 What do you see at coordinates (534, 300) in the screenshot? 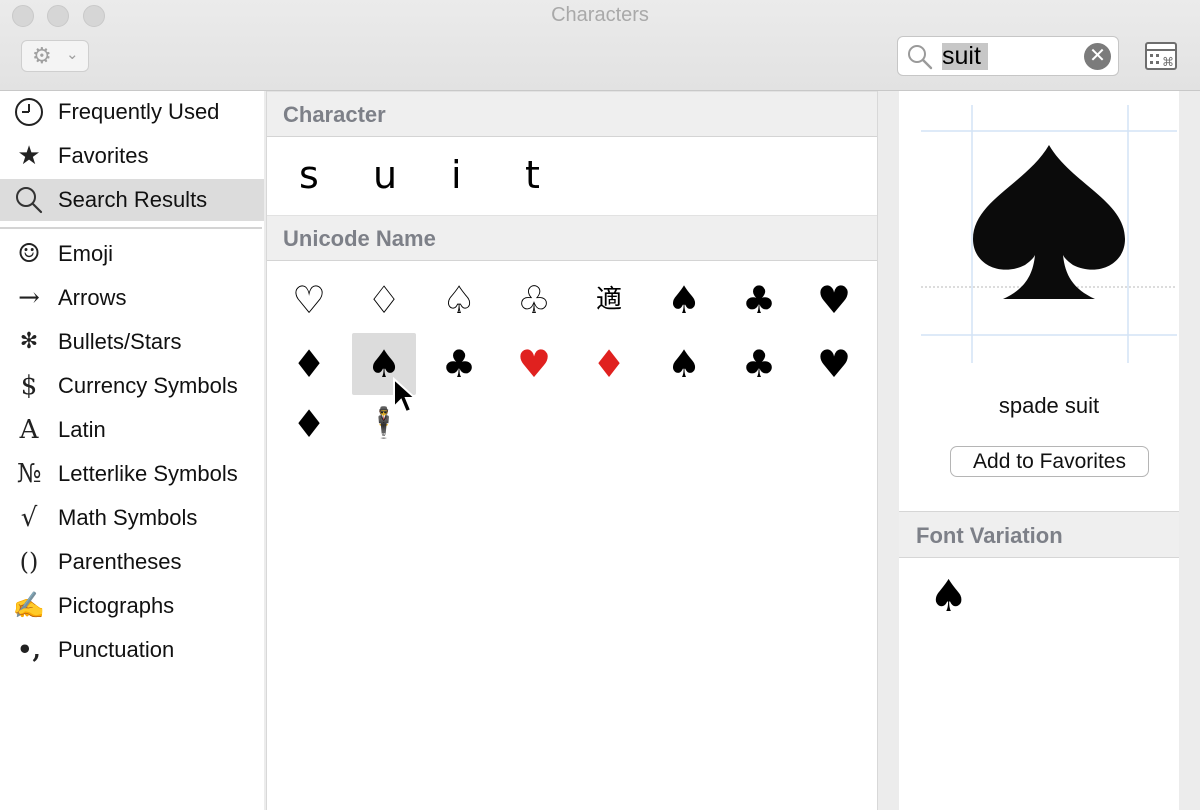
I see `glyph-white-club-suit: ♧` at bounding box center [534, 300].